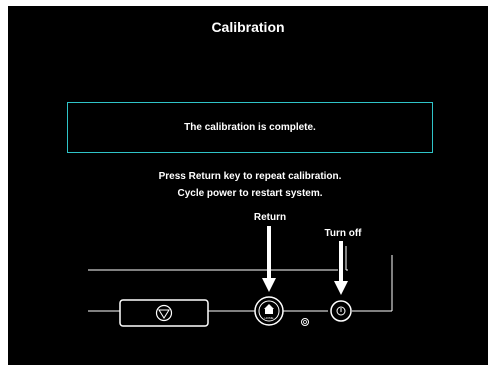 The width and height of the screenshot is (492, 372). What do you see at coordinates (341, 311) in the screenshot?
I see `power-button` at bounding box center [341, 311].